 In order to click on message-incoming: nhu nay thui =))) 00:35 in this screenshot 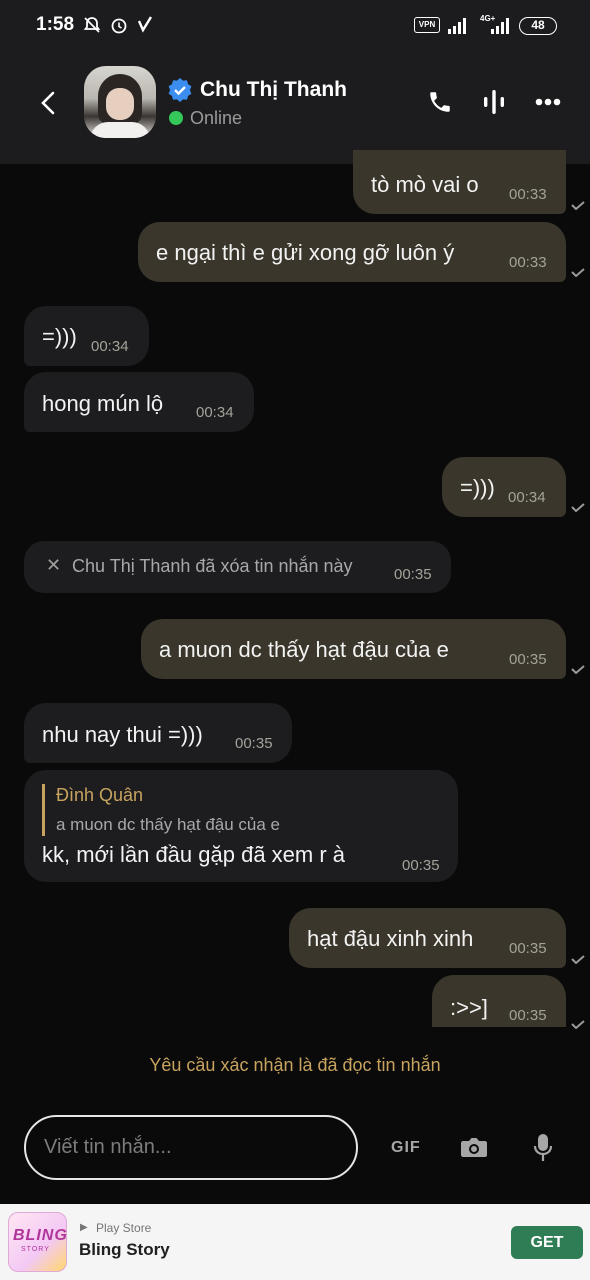, I will do `click(158, 733)`.